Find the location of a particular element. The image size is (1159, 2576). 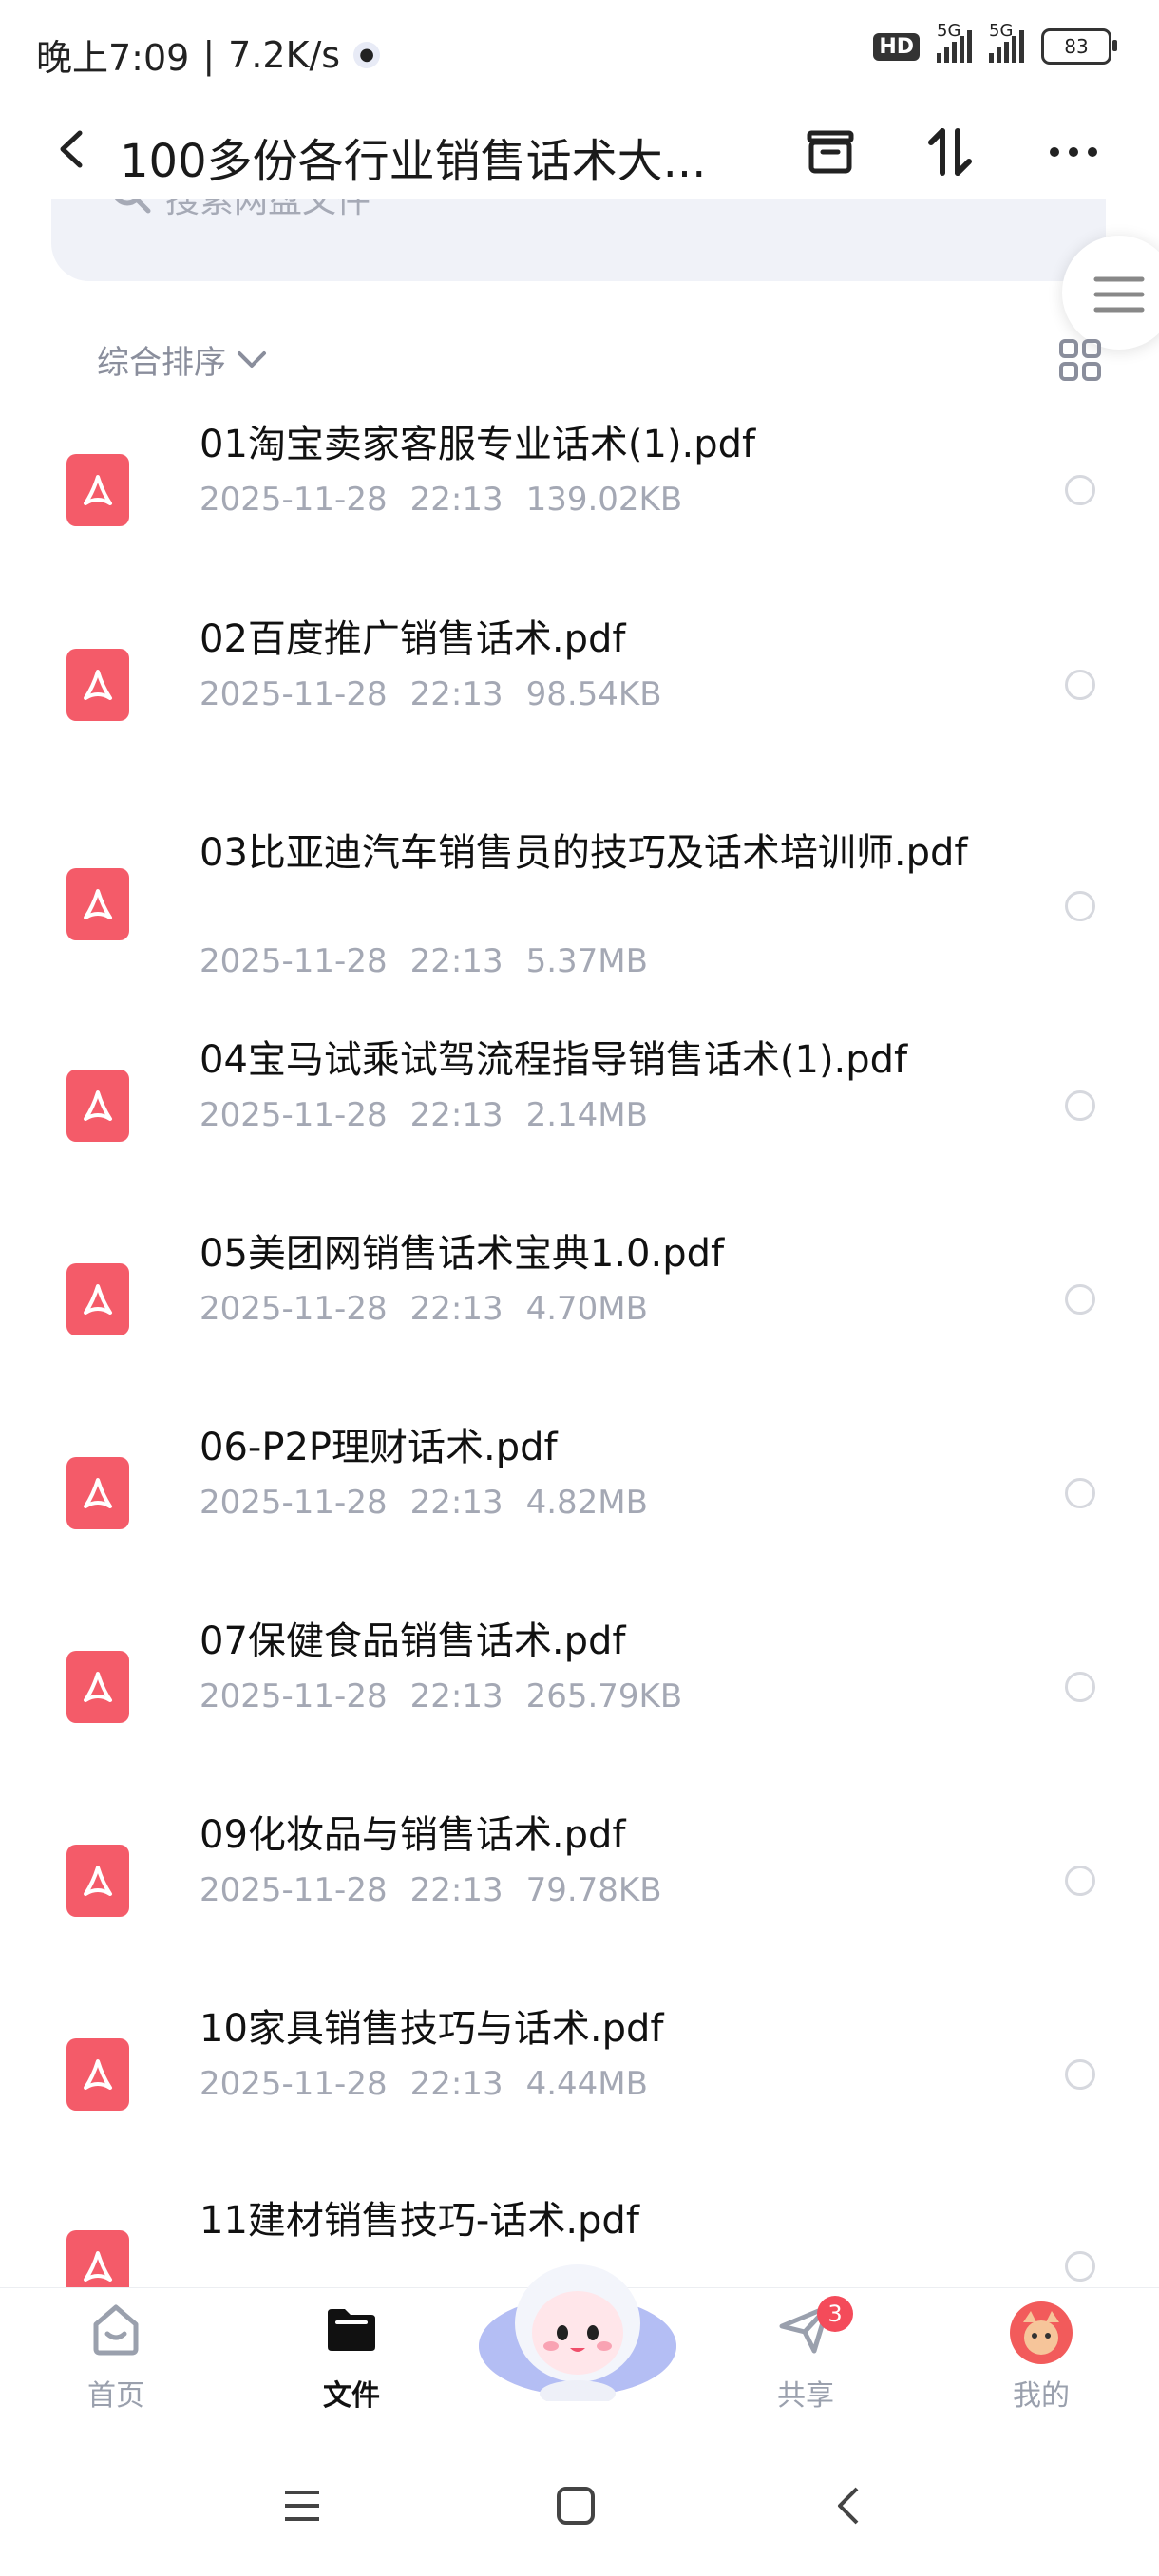

nav-files: 文件 is located at coordinates (352, 2357).